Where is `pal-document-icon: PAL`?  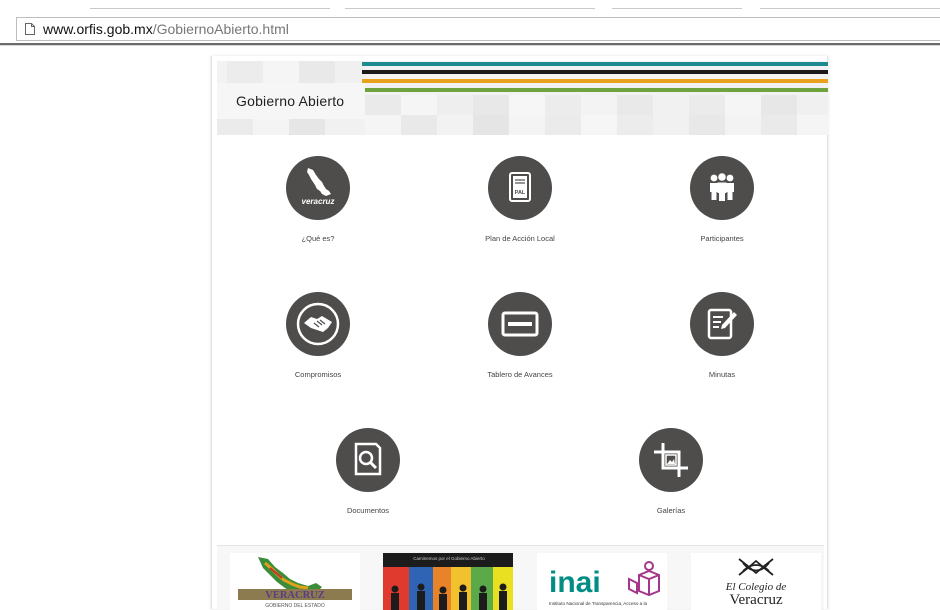 pal-document-icon: PAL is located at coordinates (520, 188).